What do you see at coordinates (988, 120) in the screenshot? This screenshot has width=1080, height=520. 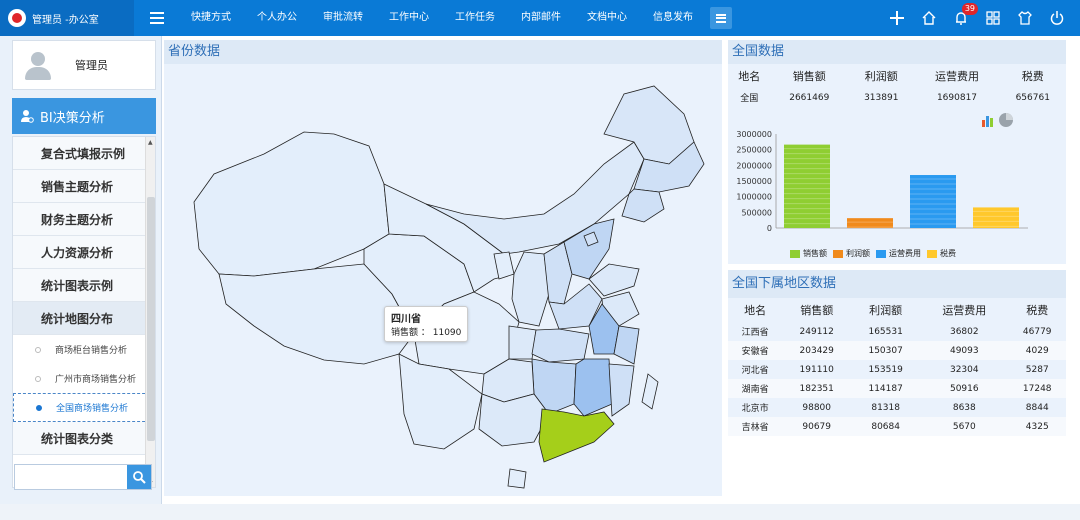 I see `bar-chart-icon` at bounding box center [988, 120].